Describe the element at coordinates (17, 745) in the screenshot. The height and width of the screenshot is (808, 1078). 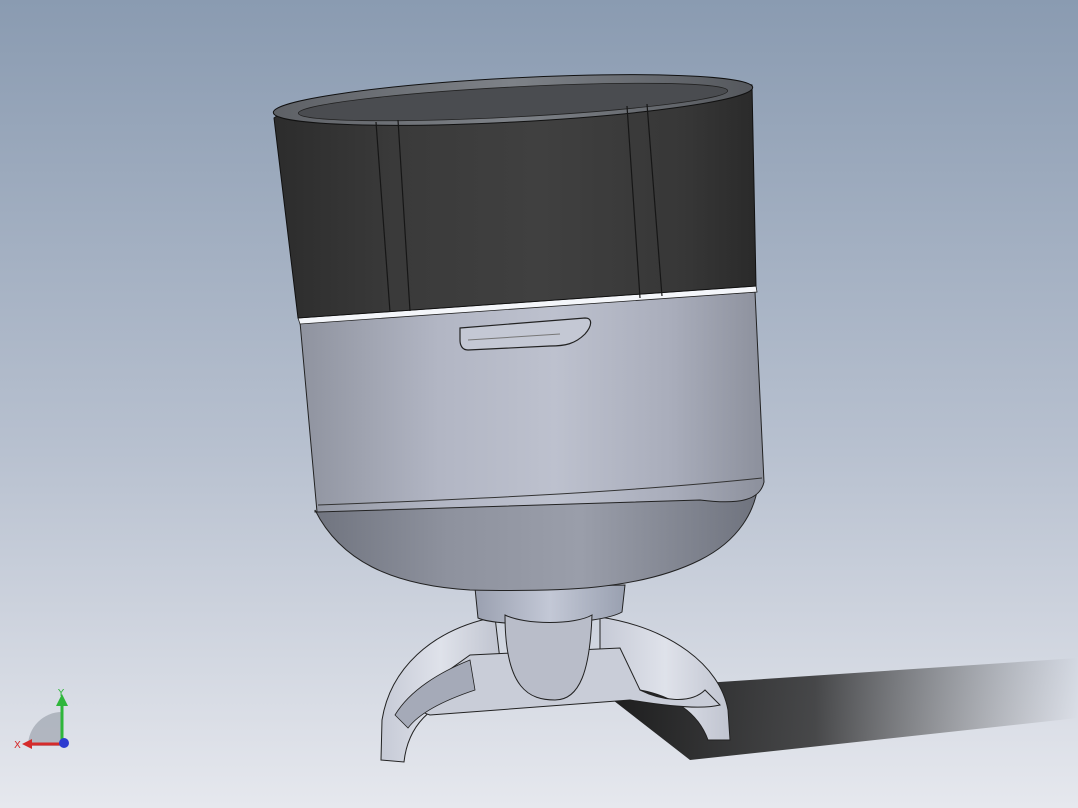
I see `x-axis-label: X` at that location.